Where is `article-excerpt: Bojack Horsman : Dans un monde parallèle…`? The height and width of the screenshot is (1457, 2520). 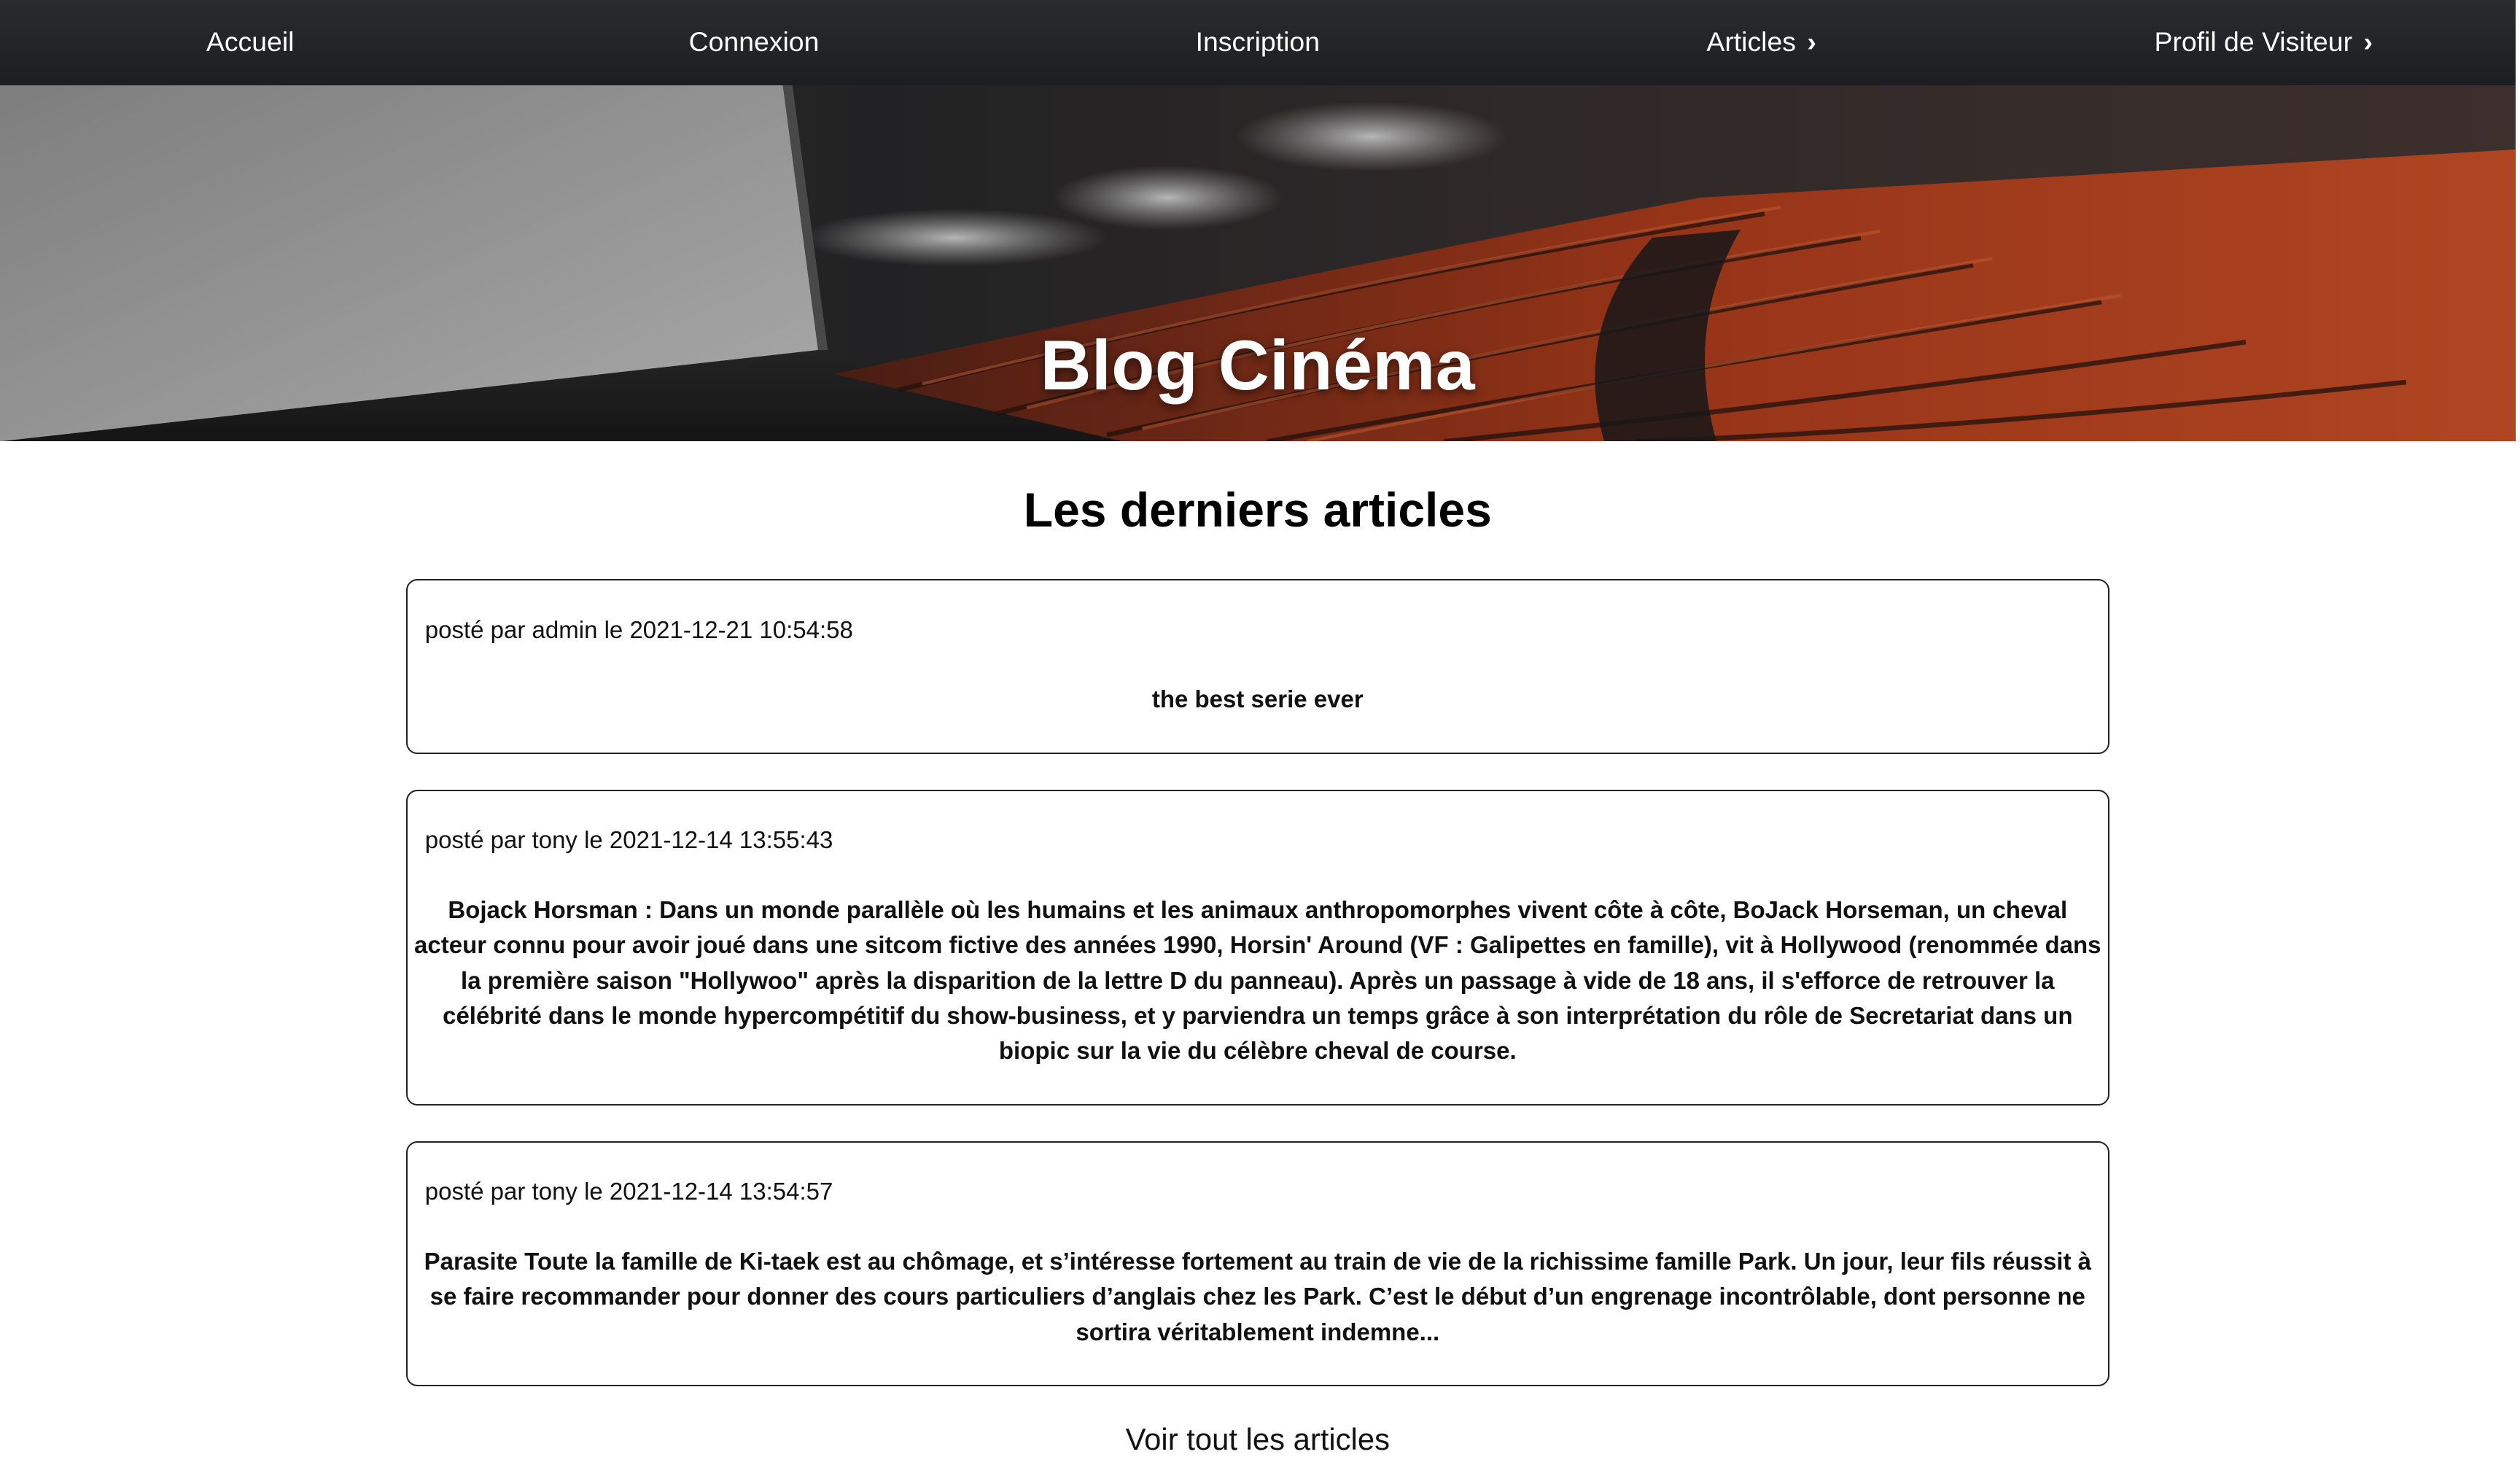
article-excerpt: Bojack Horsman : Dans un monde parallèle… is located at coordinates (1257, 980).